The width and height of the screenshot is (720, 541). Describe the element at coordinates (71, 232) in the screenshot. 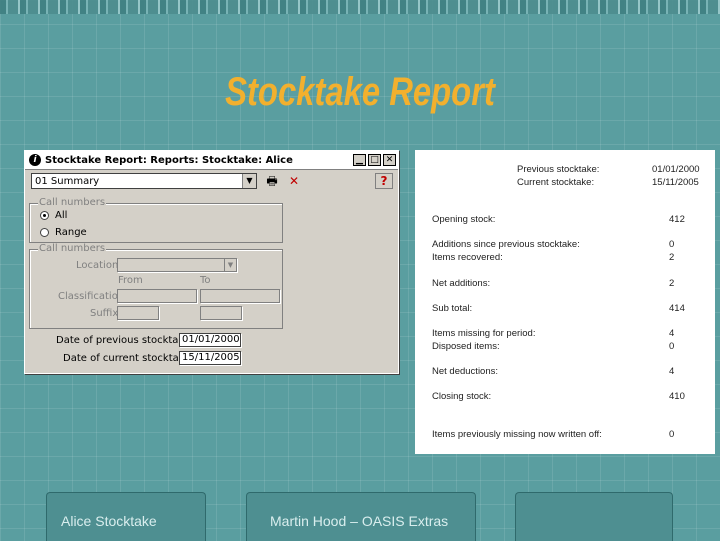

I see `radio-range-label: Range` at that location.